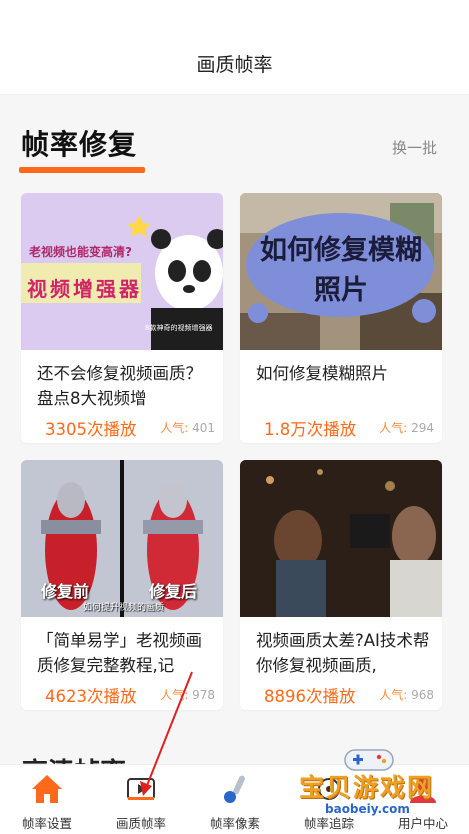 This screenshot has width=469, height=834. I want to click on tab-frame-pixel: 帧率像素, so click(235, 799).